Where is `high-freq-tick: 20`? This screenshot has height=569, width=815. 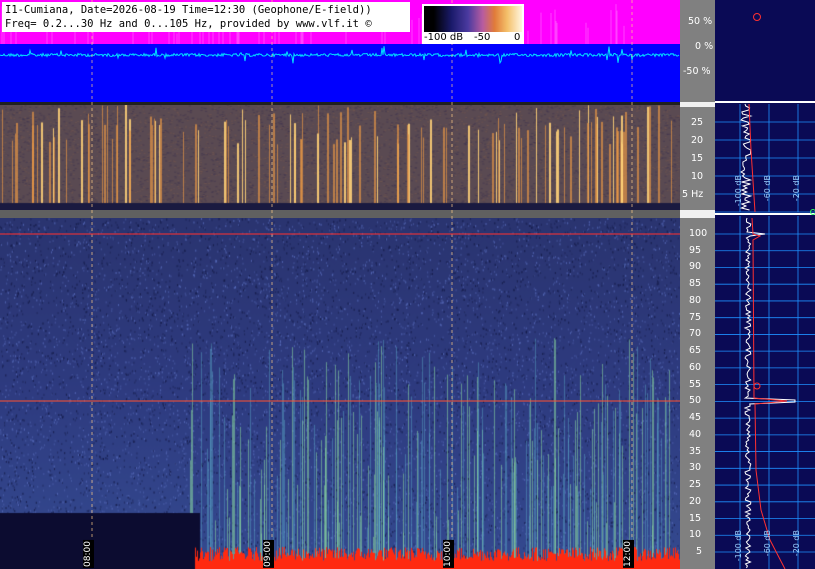
high-freq-tick: 20 is located at coordinates (695, 501).